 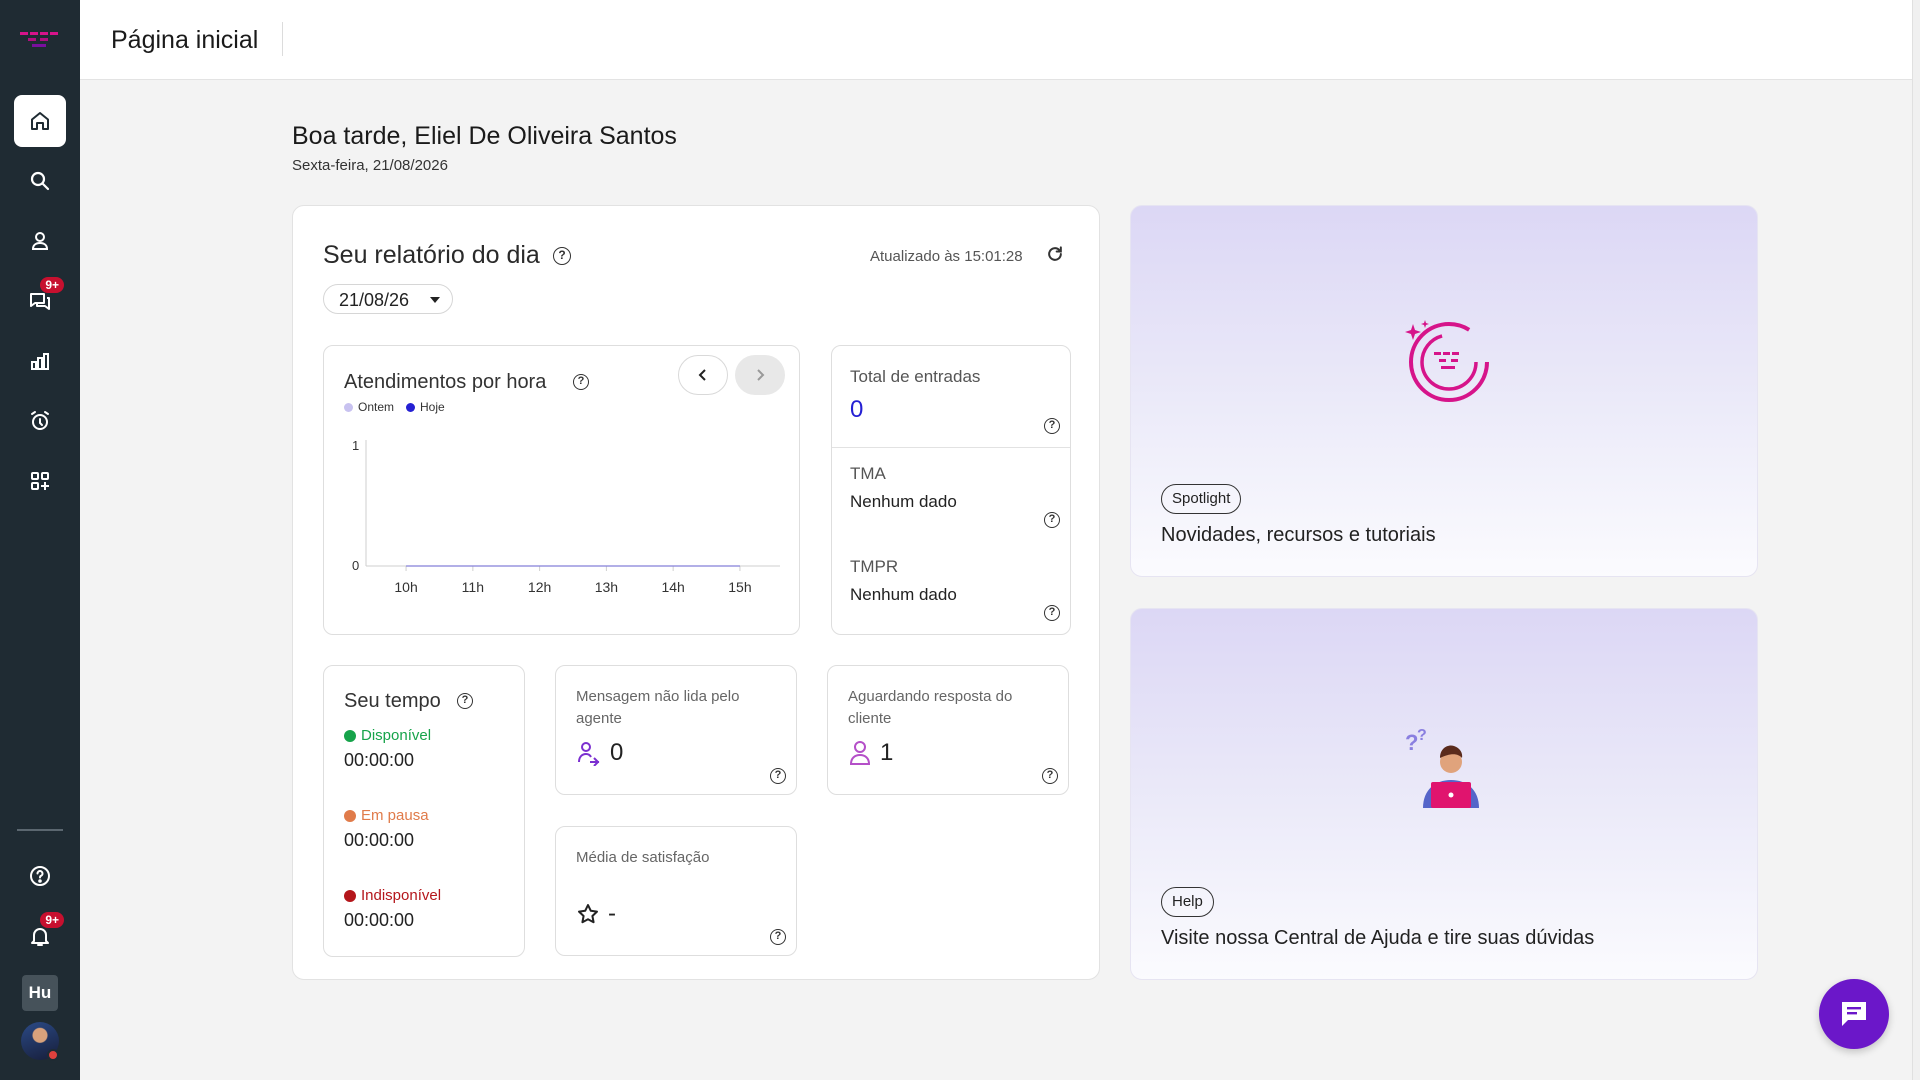 What do you see at coordinates (52, 285) in the screenshot?
I see `conversations-badge: 9+` at bounding box center [52, 285].